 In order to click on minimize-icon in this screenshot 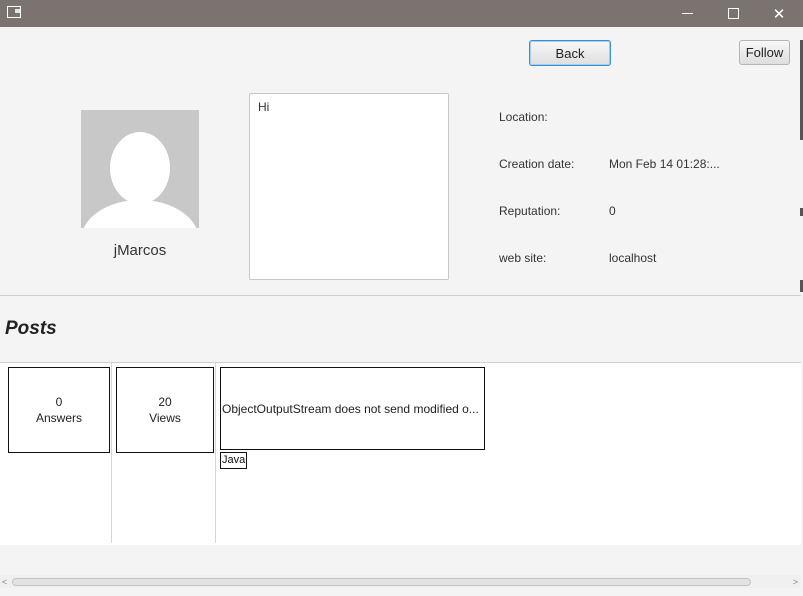, I will do `click(687, 13)`.